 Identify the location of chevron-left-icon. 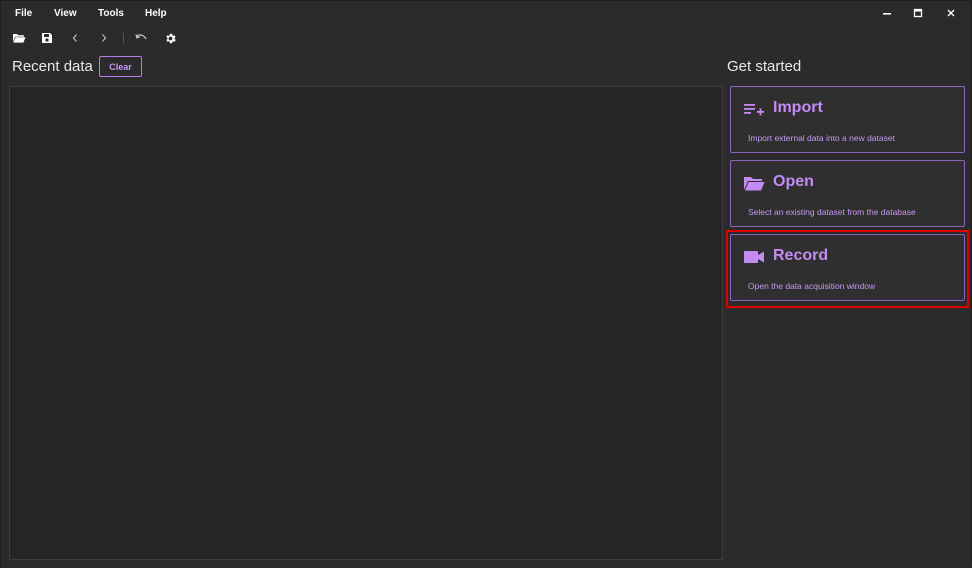
(74, 38).